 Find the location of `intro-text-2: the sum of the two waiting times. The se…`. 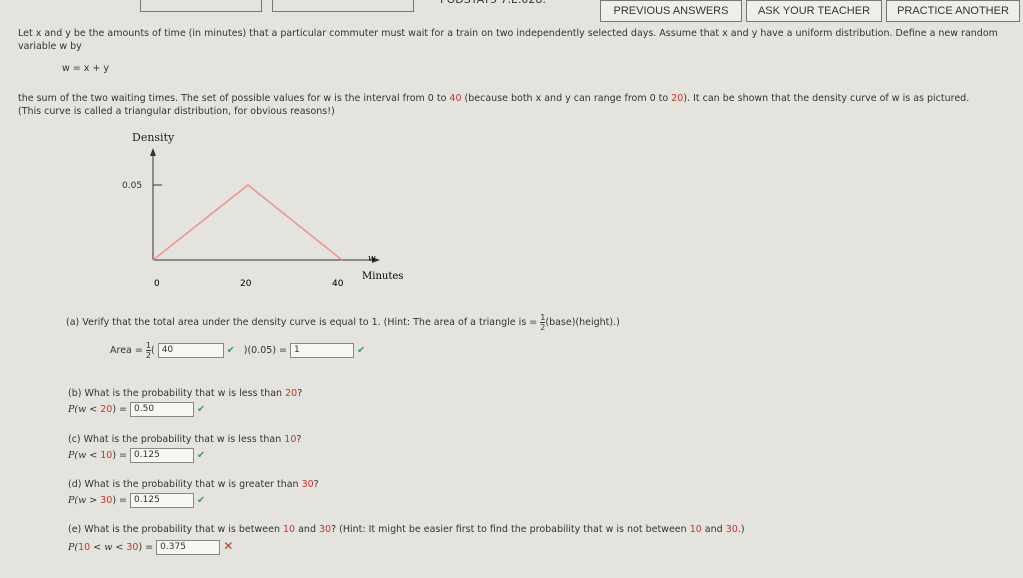

intro-text-2: the sum of the two waiting times. The se… is located at coordinates (494, 105).